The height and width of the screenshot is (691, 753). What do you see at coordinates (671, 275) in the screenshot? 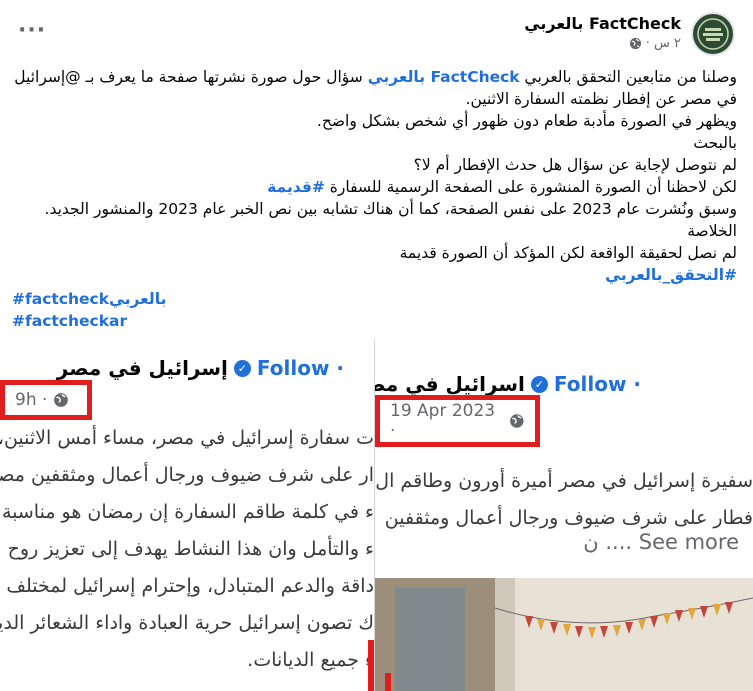
I see `post-link: #التحقق_بالعربي` at bounding box center [671, 275].